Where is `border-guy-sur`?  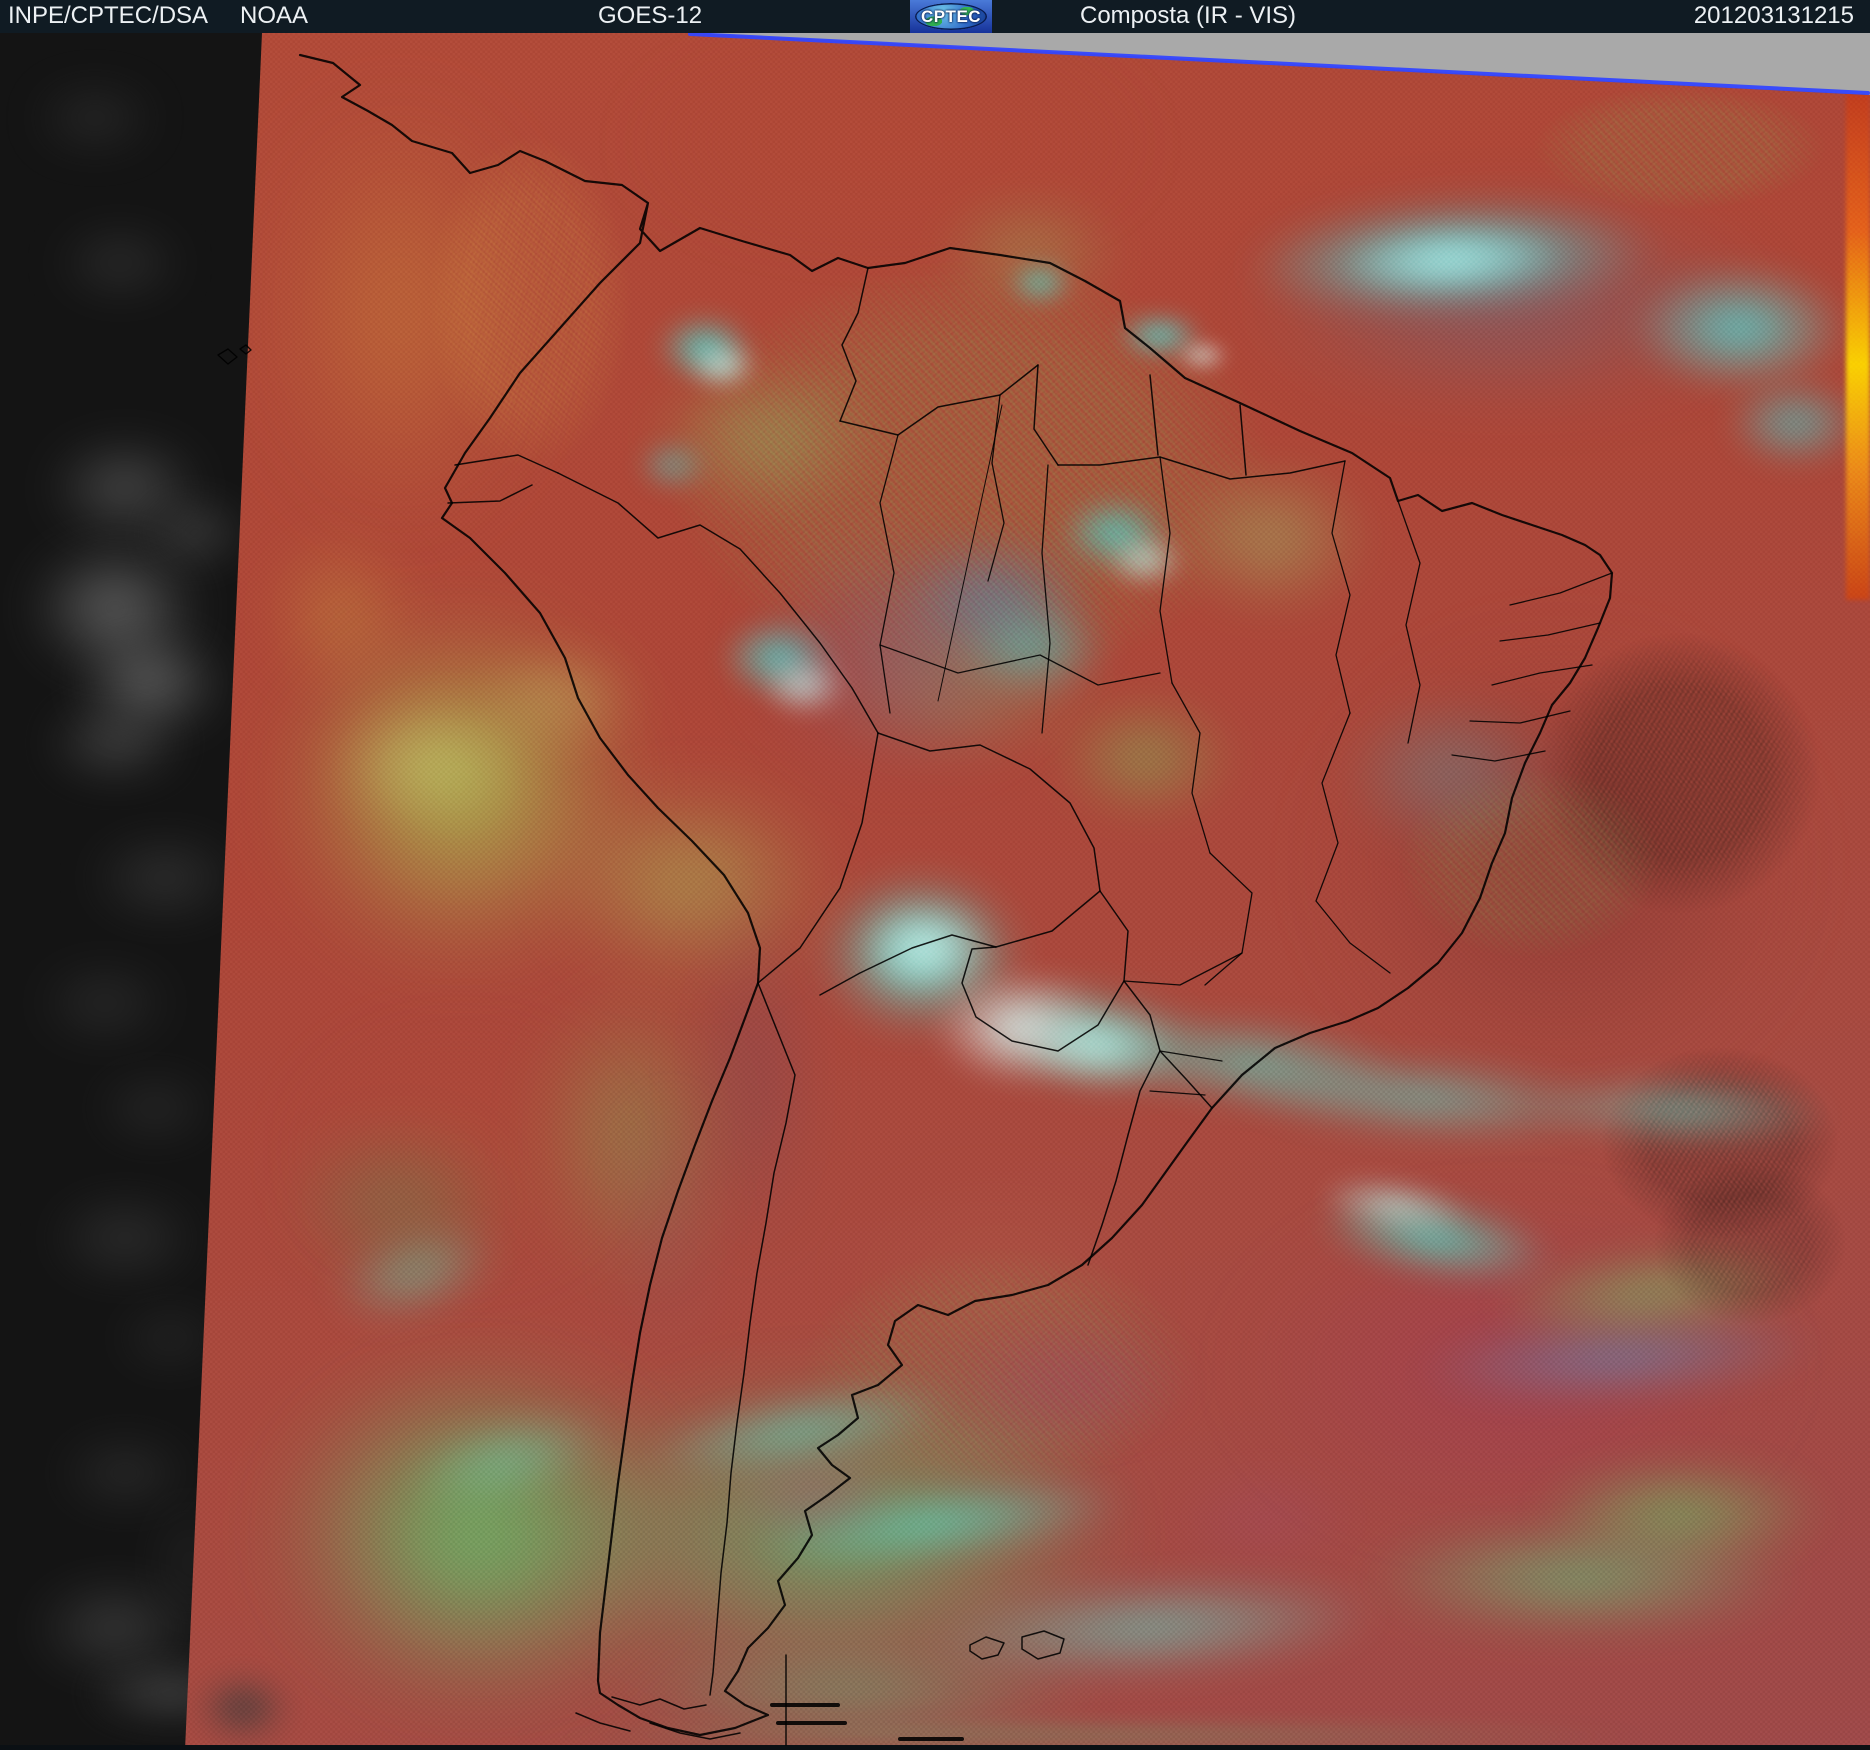 border-guy-sur is located at coordinates (1154, 415).